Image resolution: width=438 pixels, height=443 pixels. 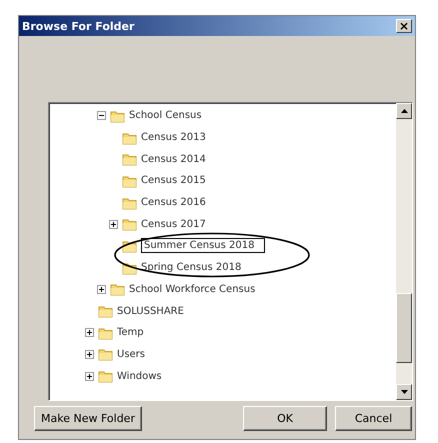 I want to click on make-new-folder-button: Make New Folder, so click(x=88, y=418).